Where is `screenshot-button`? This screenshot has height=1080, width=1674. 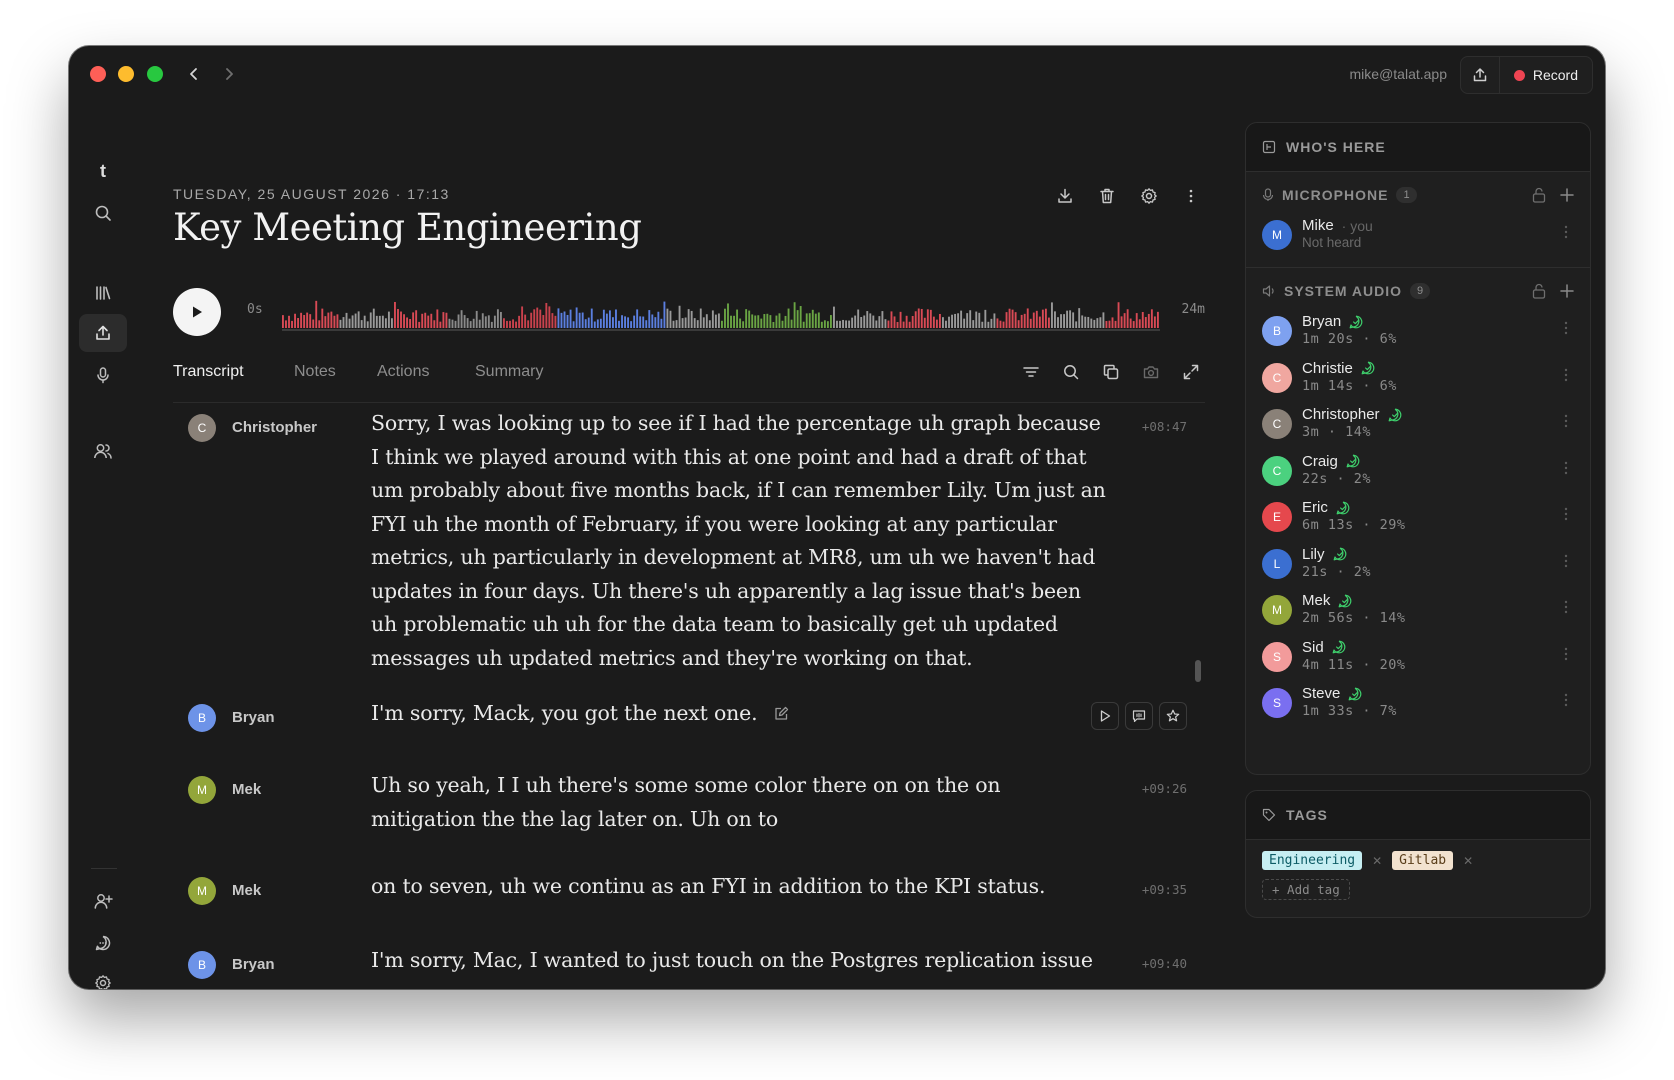 screenshot-button is located at coordinates (1151, 372).